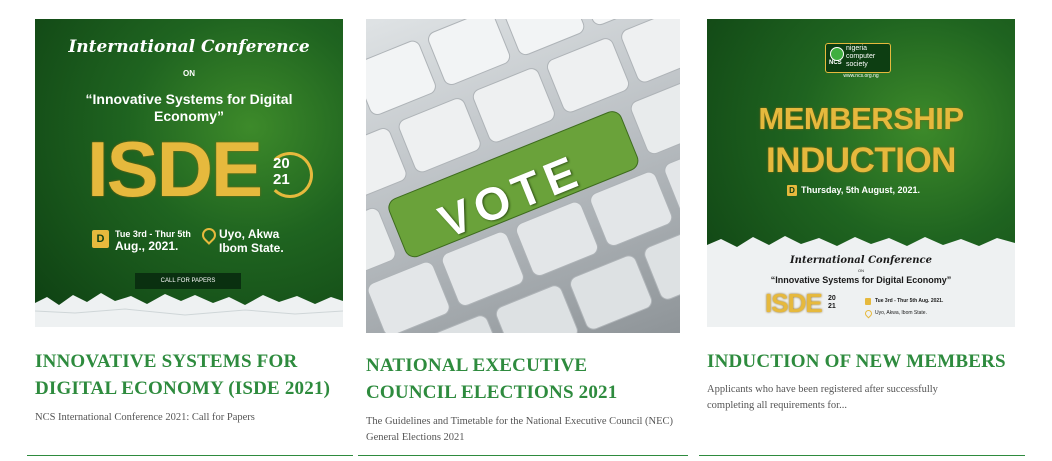 Image resolution: width=1052 pixels, height=461 pixels. What do you see at coordinates (861, 160) in the screenshot?
I see `poster-headline-2: INDUCTION` at bounding box center [861, 160].